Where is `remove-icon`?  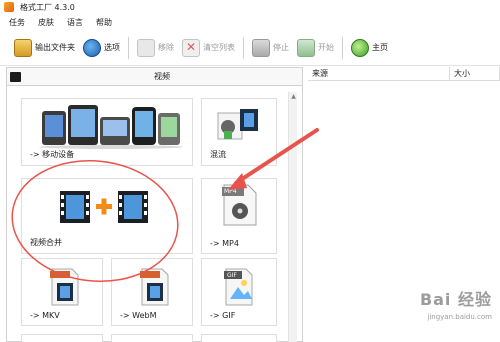
remove-icon is located at coordinates (146, 47).